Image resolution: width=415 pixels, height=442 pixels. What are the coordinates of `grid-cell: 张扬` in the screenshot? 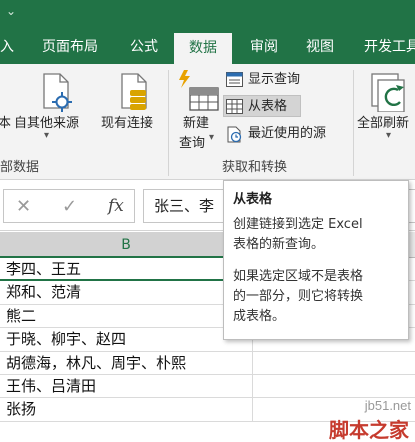 It's located at (126, 409).